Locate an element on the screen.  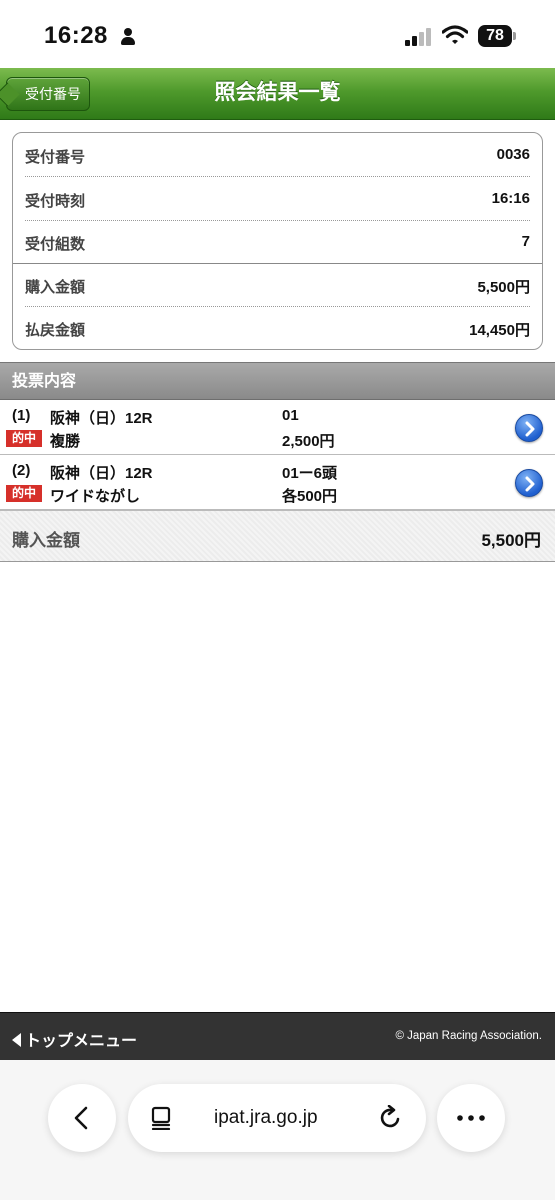
battery-cap is located at coordinates (514, 36).